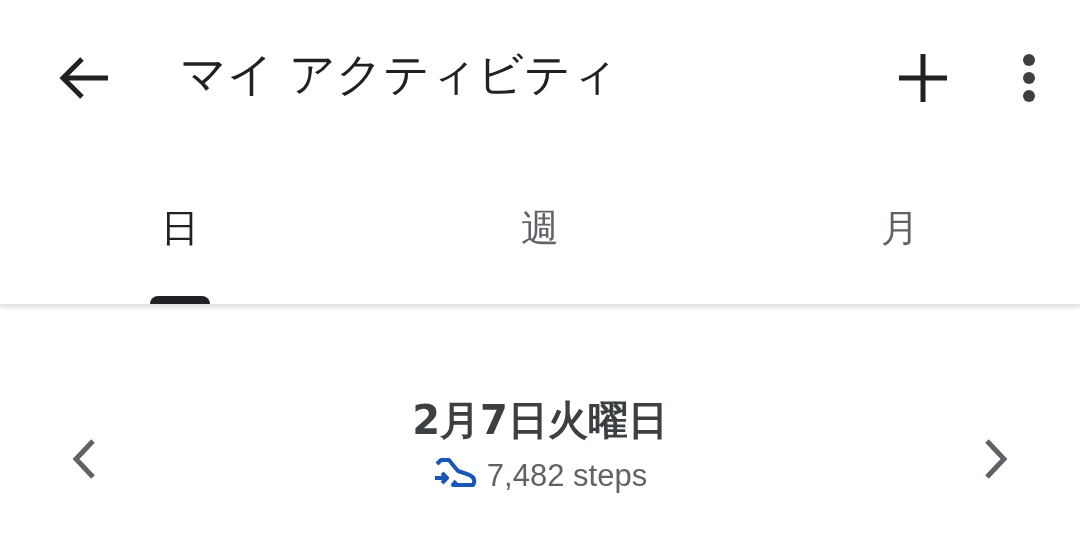 This screenshot has width=1080, height=559. What do you see at coordinates (399, 74) in the screenshot?
I see `screen-title: マイ アクティビティ` at bounding box center [399, 74].